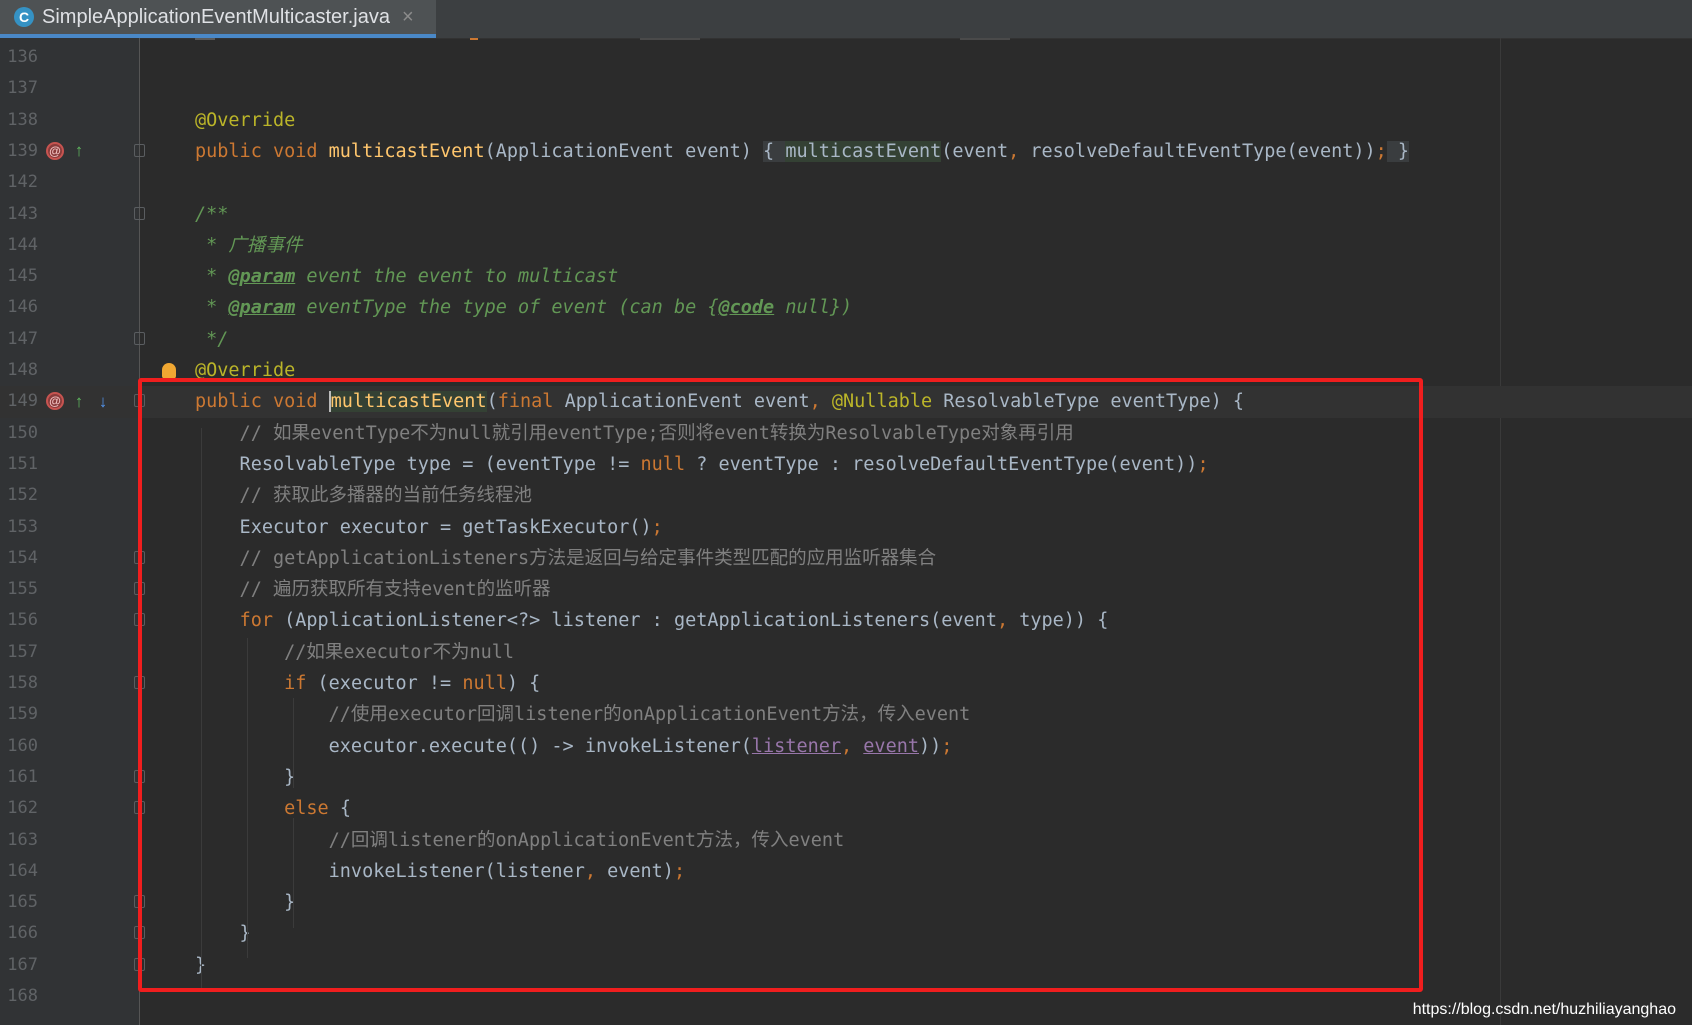 This screenshot has height=1025, width=1692. I want to click on code-token: (ApplicationEvent event), so click(624, 151).